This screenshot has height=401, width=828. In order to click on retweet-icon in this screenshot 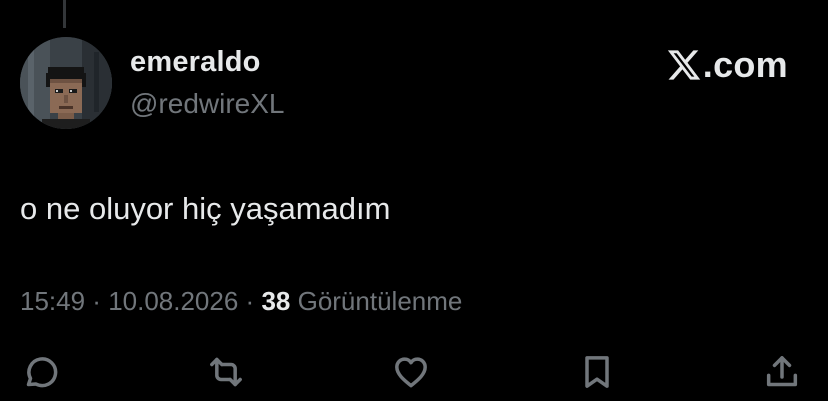, I will do `click(226, 372)`.